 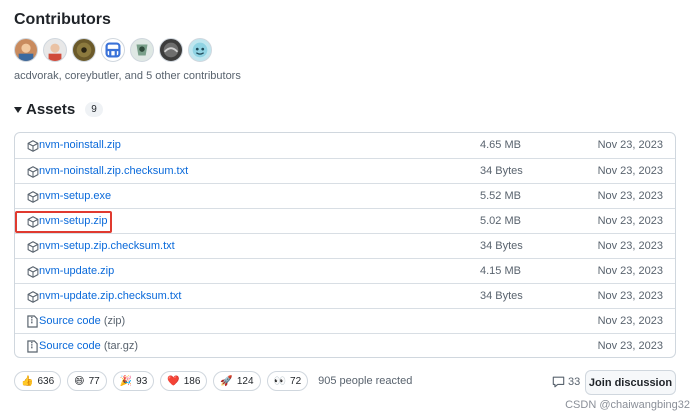 I want to click on archive-format: (tar.gz), so click(x=121, y=346).